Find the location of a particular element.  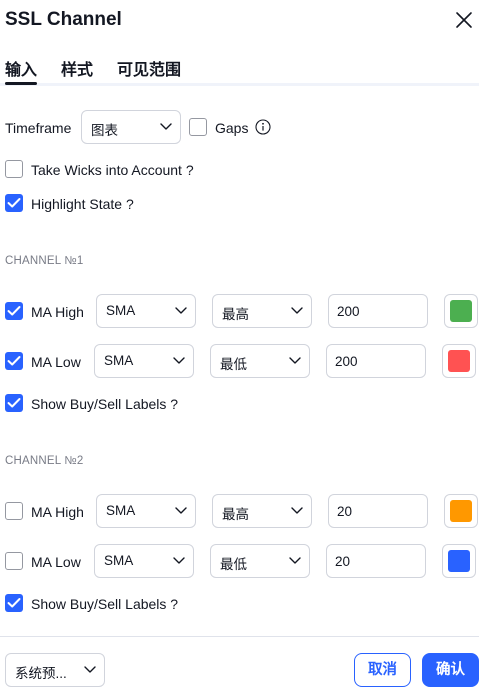

ch1-ma-low-type-select: SMA is located at coordinates (144, 361).